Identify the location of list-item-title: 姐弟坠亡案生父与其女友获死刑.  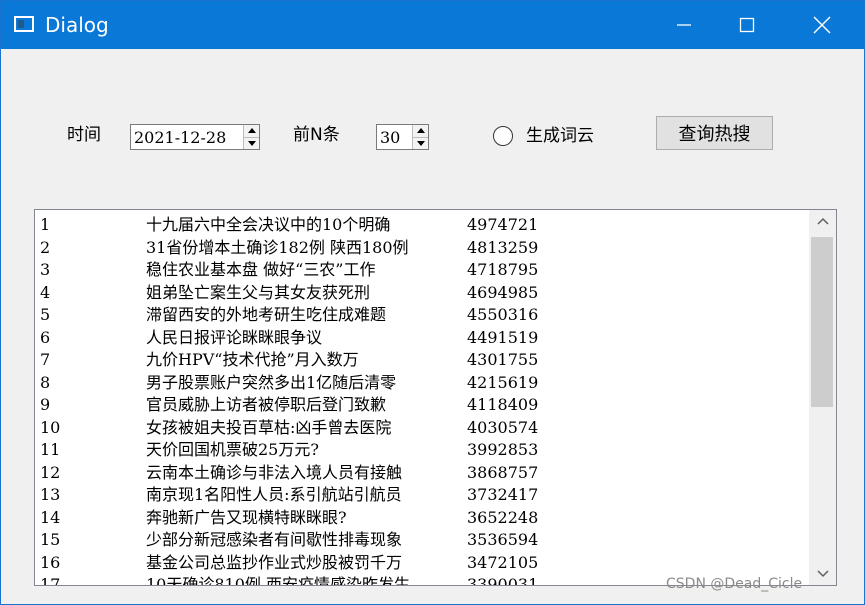
(258, 292).